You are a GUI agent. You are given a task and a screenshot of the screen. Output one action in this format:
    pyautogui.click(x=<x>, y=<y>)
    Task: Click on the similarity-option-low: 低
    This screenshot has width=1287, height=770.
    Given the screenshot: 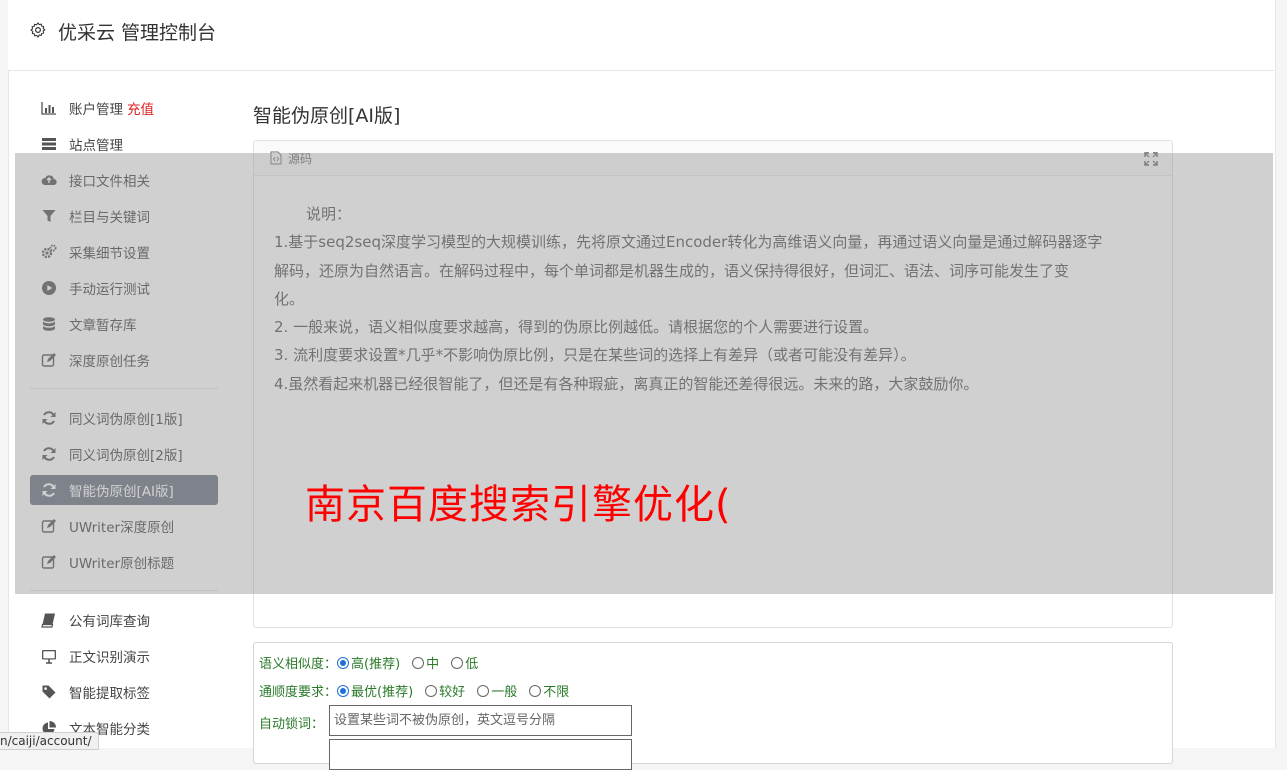 What is the action you would take?
    pyautogui.click(x=464, y=662)
    